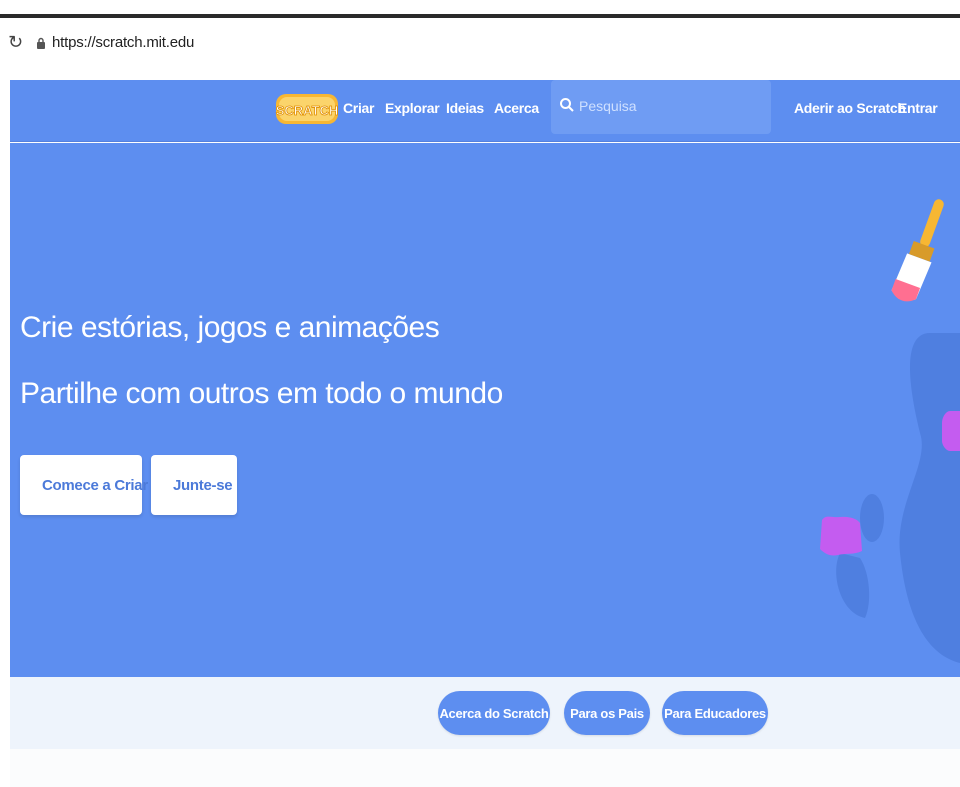 This screenshot has height=787, width=960. I want to click on lock-icon, so click(41, 43).